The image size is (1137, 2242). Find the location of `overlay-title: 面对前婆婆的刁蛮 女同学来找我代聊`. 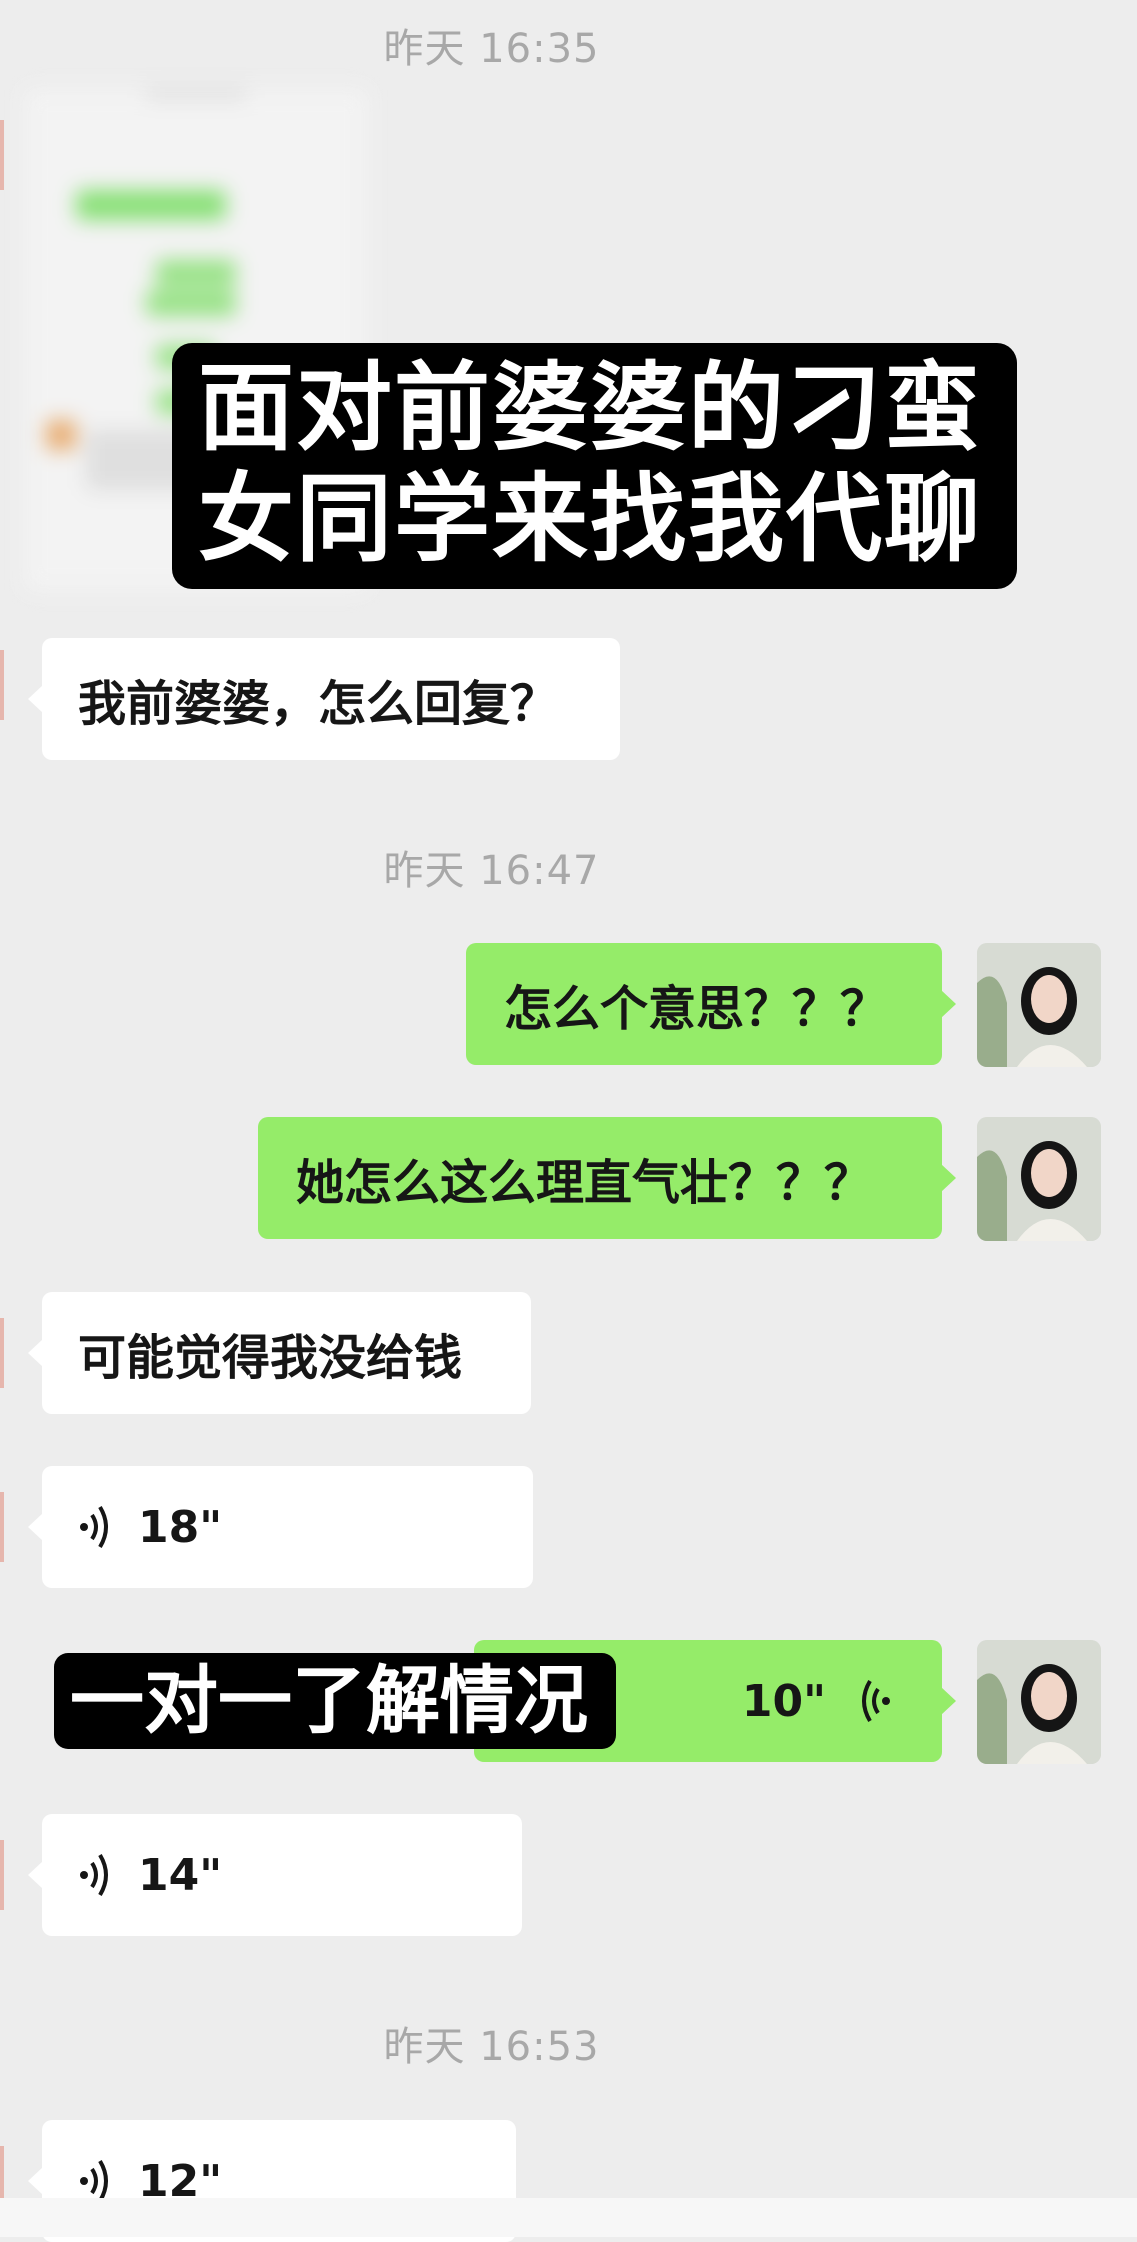

overlay-title: 面对前婆婆的刁蛮 女同学来找我代聊 is located at coordinates (594, 466).